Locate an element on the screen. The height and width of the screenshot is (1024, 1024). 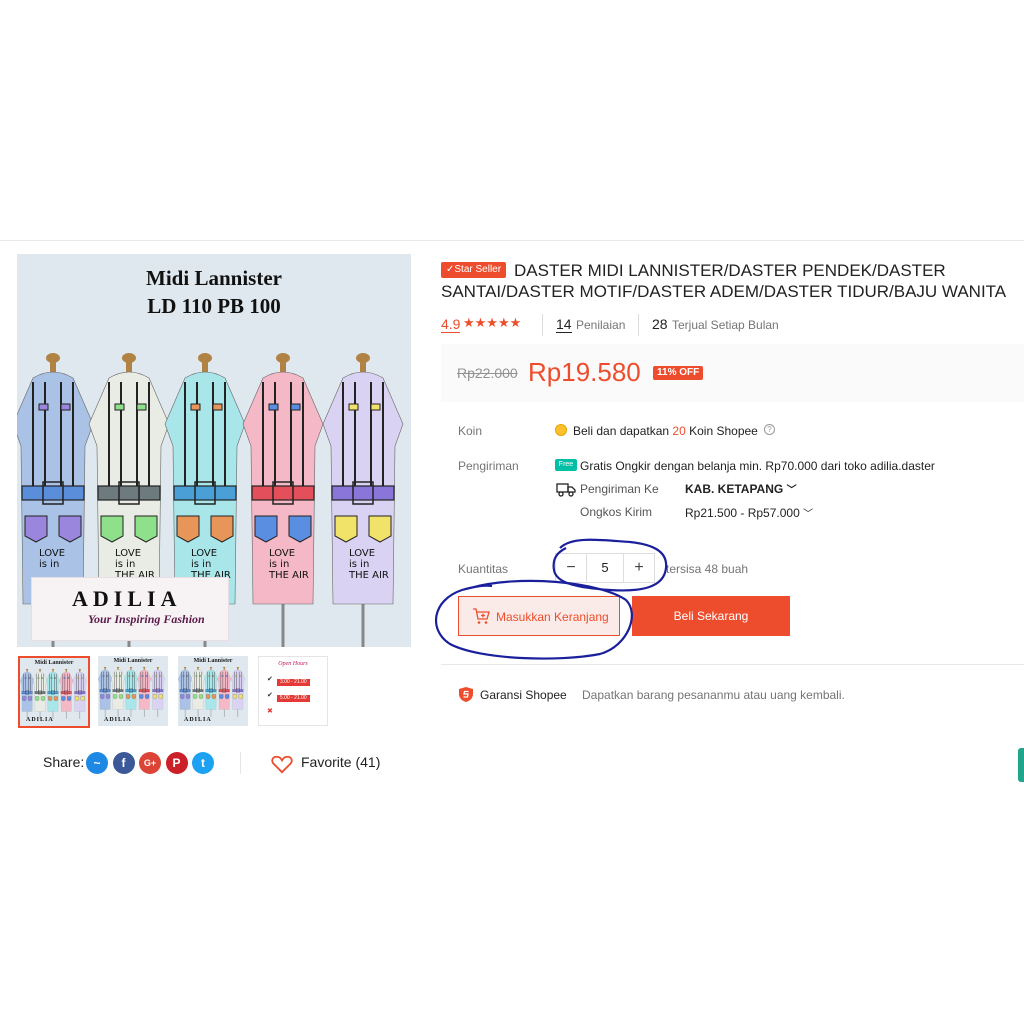
twitter-icon: t is located at coordinates (203, 763).